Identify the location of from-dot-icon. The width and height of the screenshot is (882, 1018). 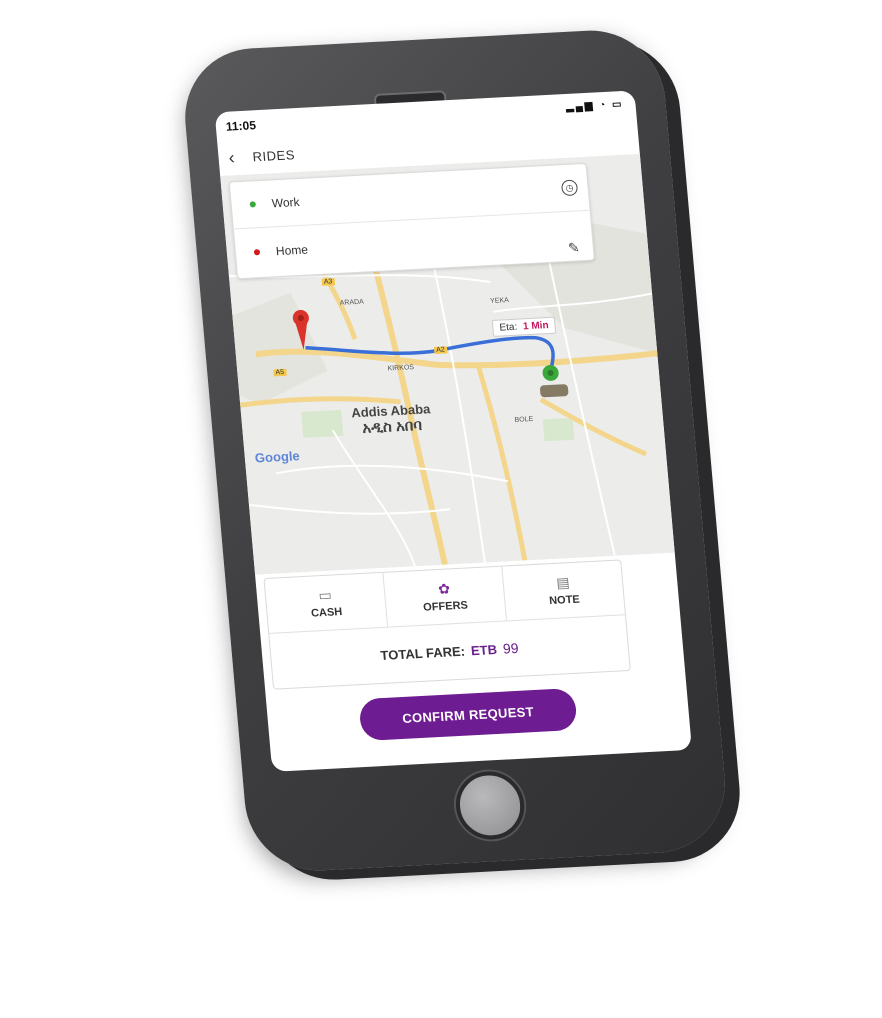
(253, 204).